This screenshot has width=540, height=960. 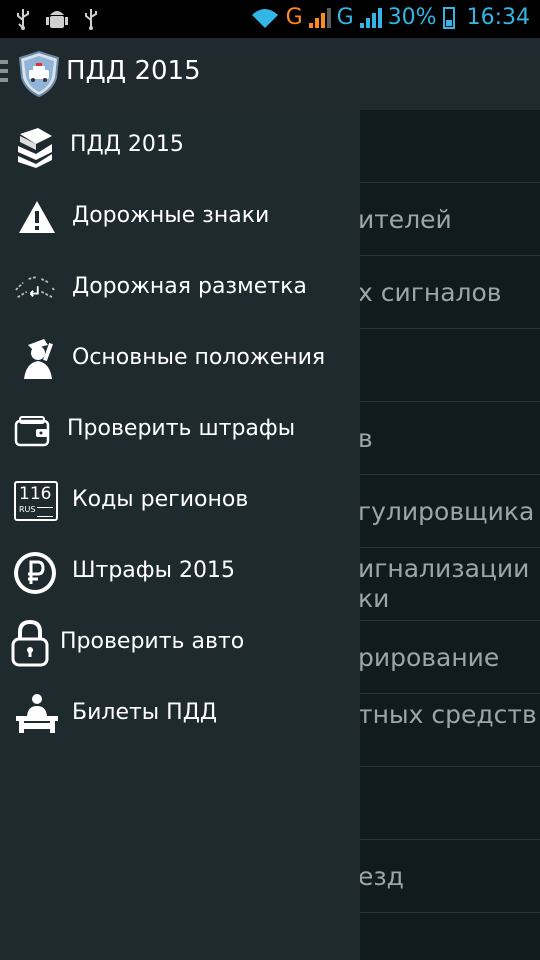 What do you see at coordinates (345, 17) in the screenshot?
I see `network-type-2: G` at bounding box center [345, 17].